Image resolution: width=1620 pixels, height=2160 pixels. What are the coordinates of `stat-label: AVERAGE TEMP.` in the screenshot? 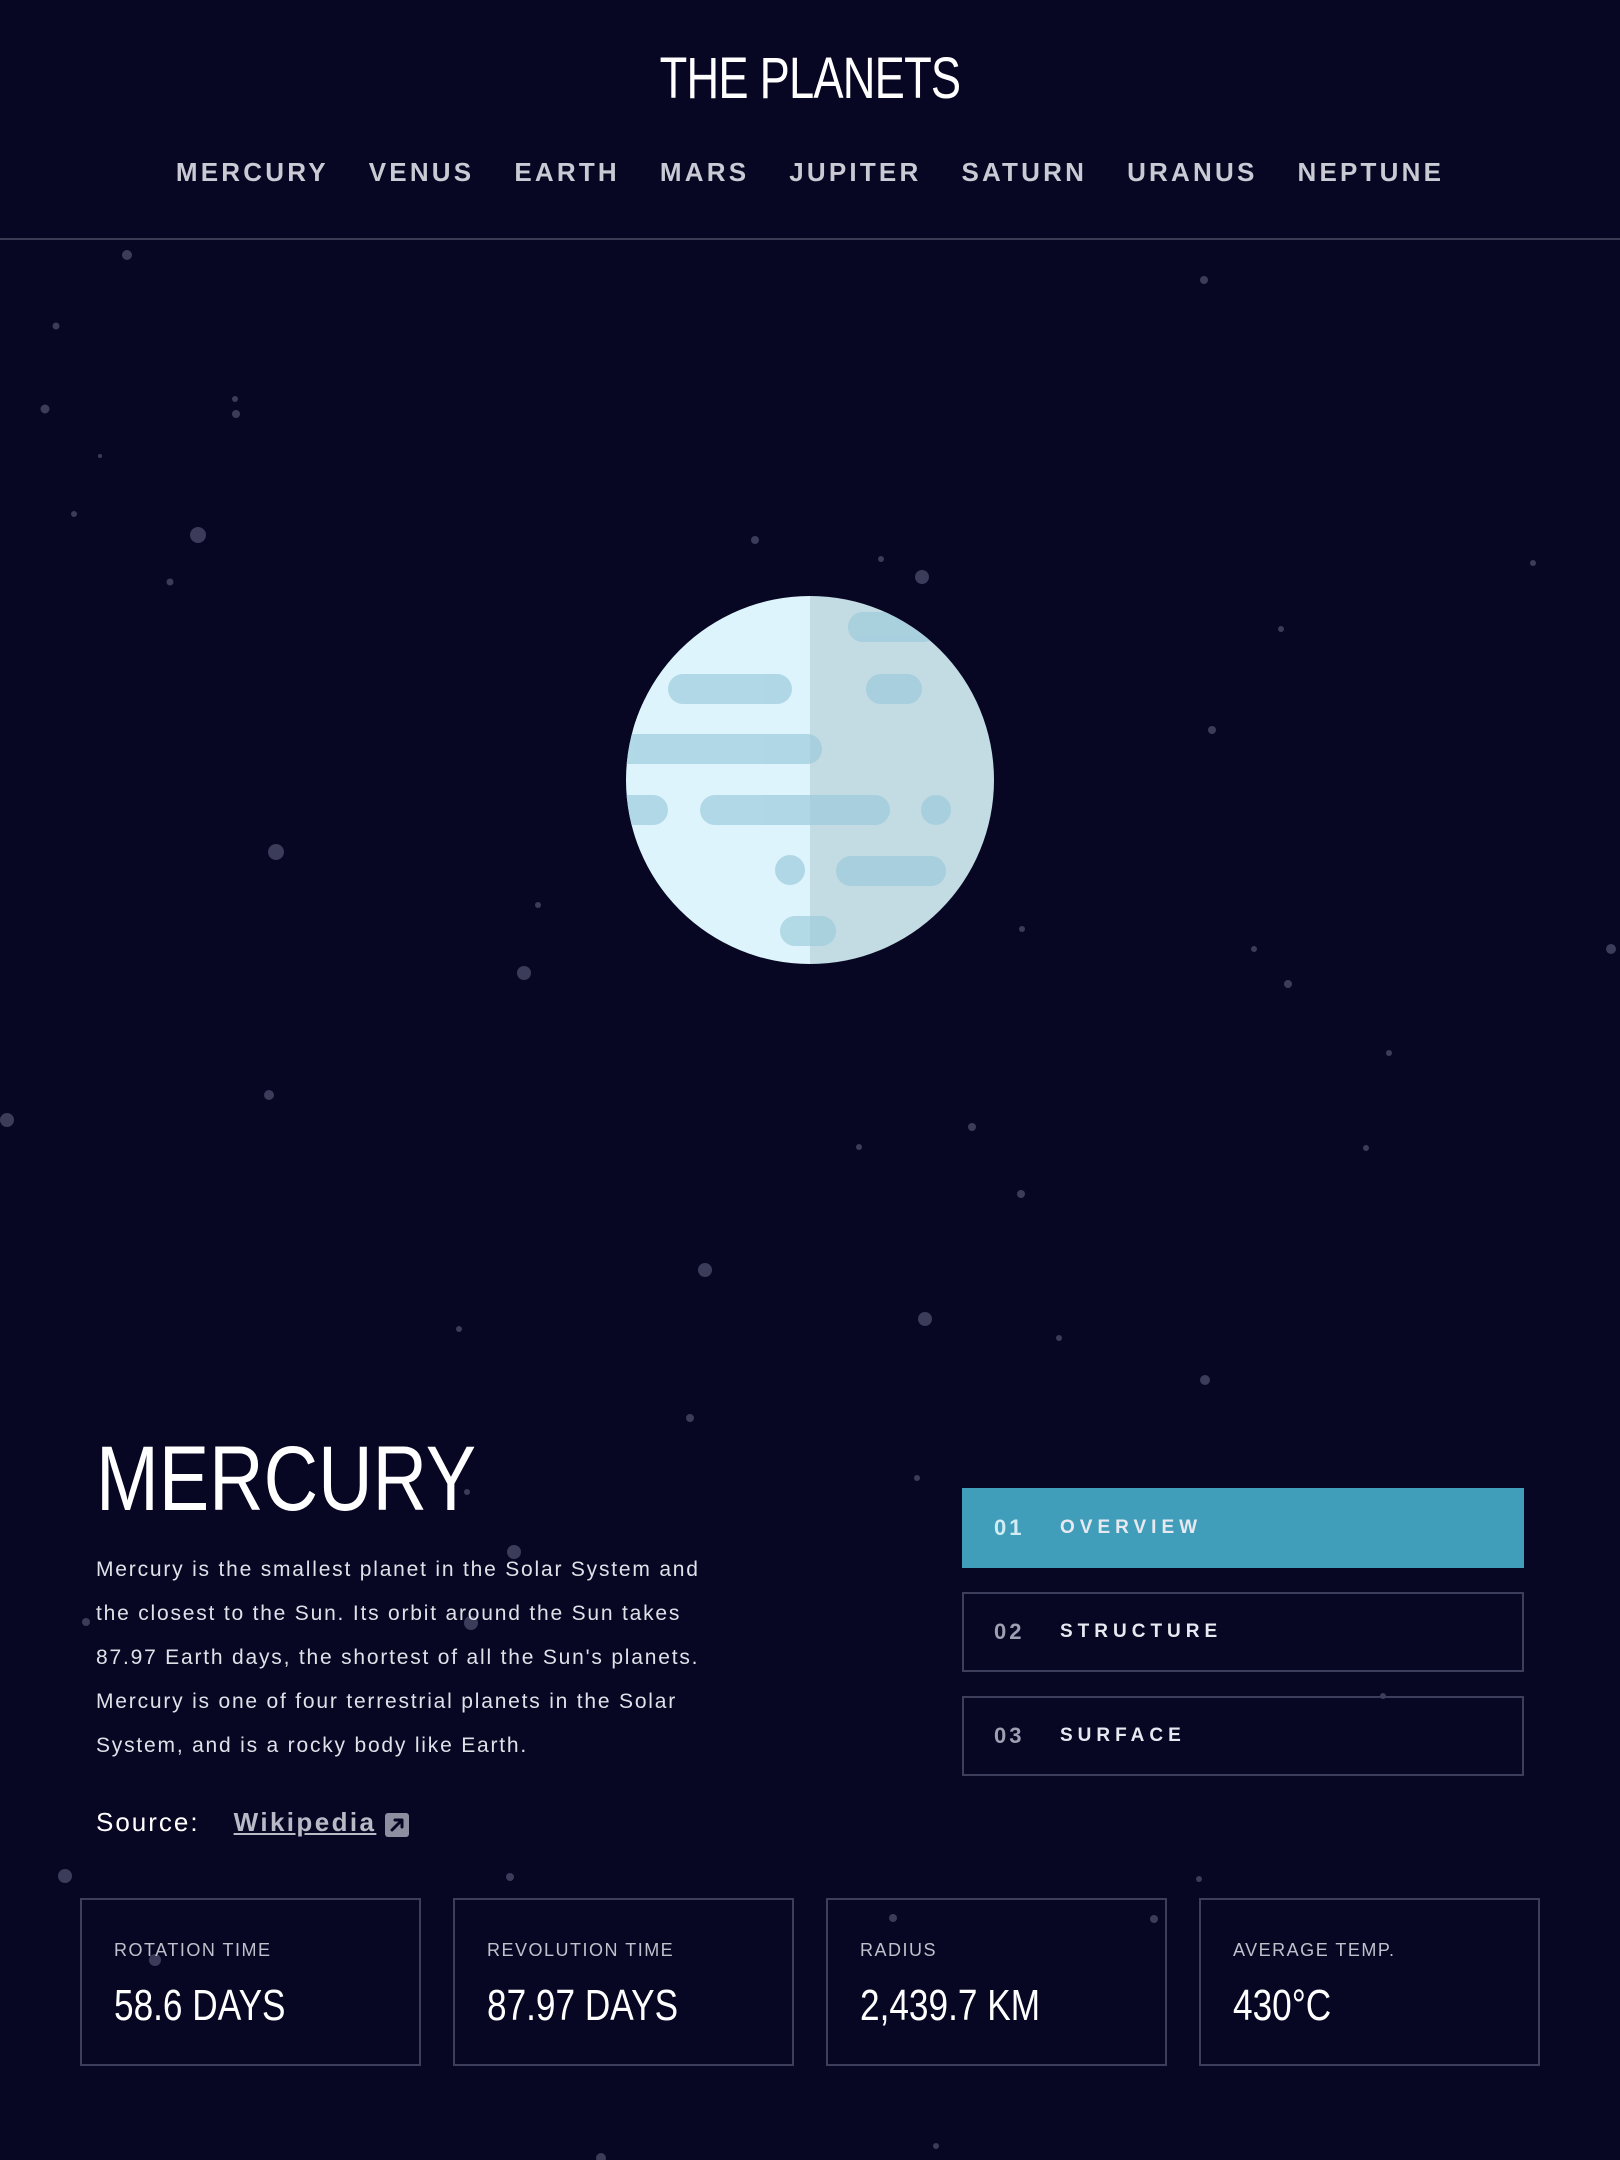 It's located at (1314, 1950).